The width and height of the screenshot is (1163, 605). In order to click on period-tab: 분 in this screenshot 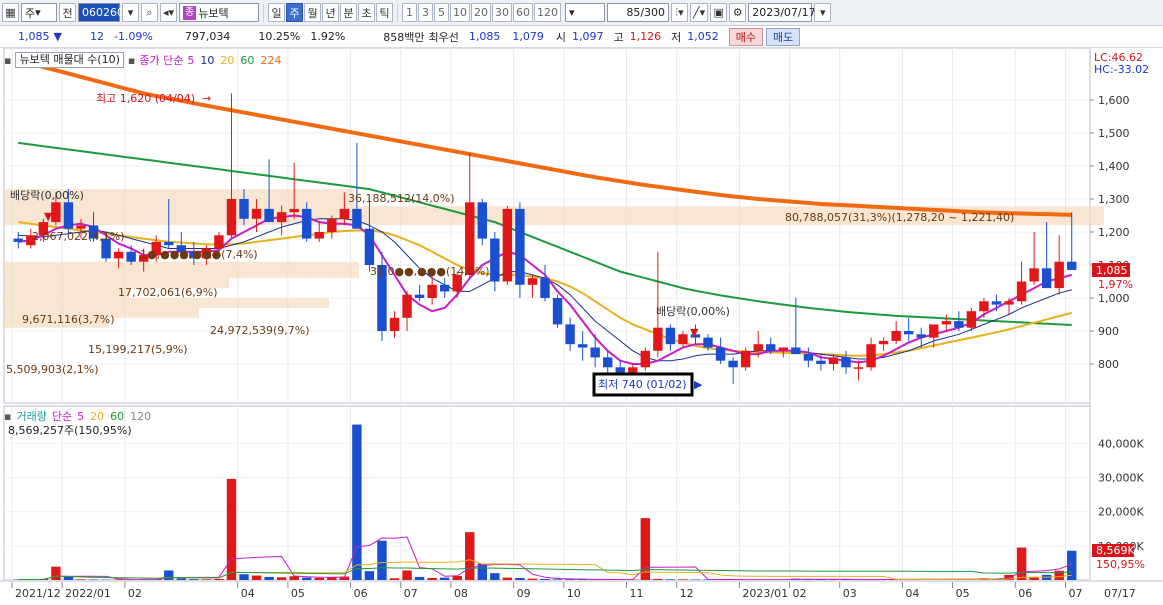, I will do `click(349, 12)`.